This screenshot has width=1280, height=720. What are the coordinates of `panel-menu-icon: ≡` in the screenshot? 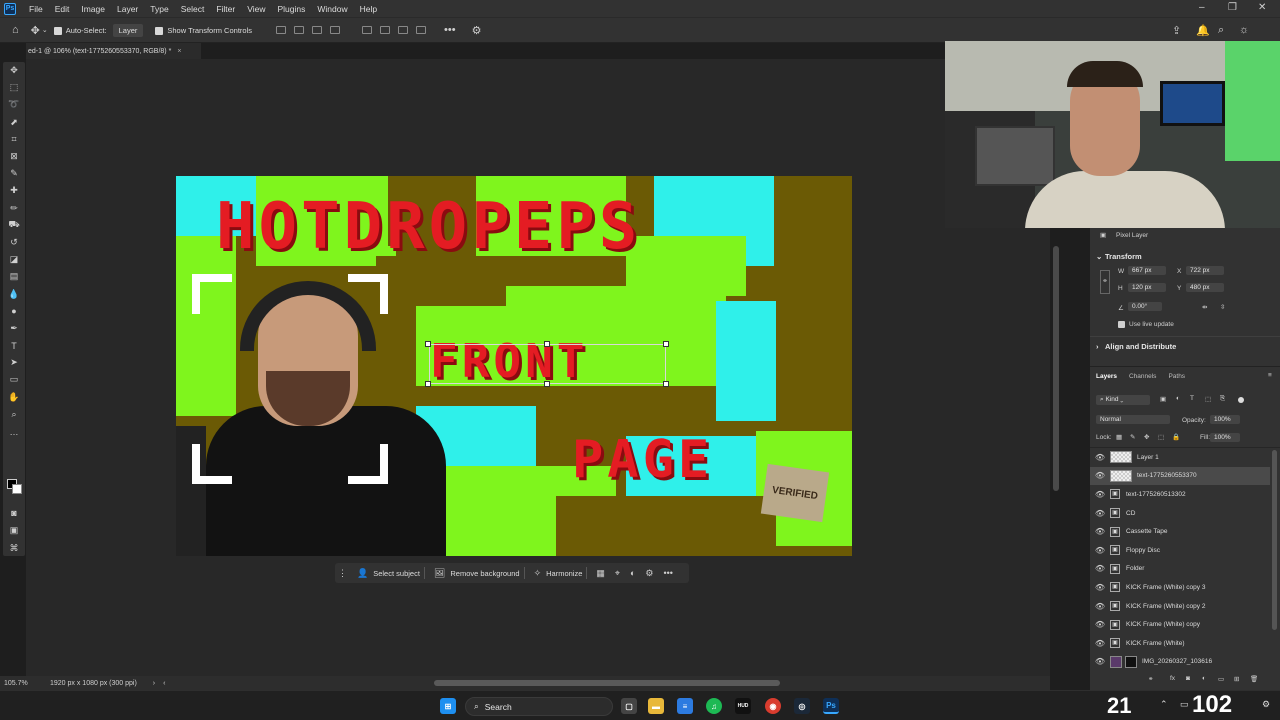 It's located at (1270, 375).